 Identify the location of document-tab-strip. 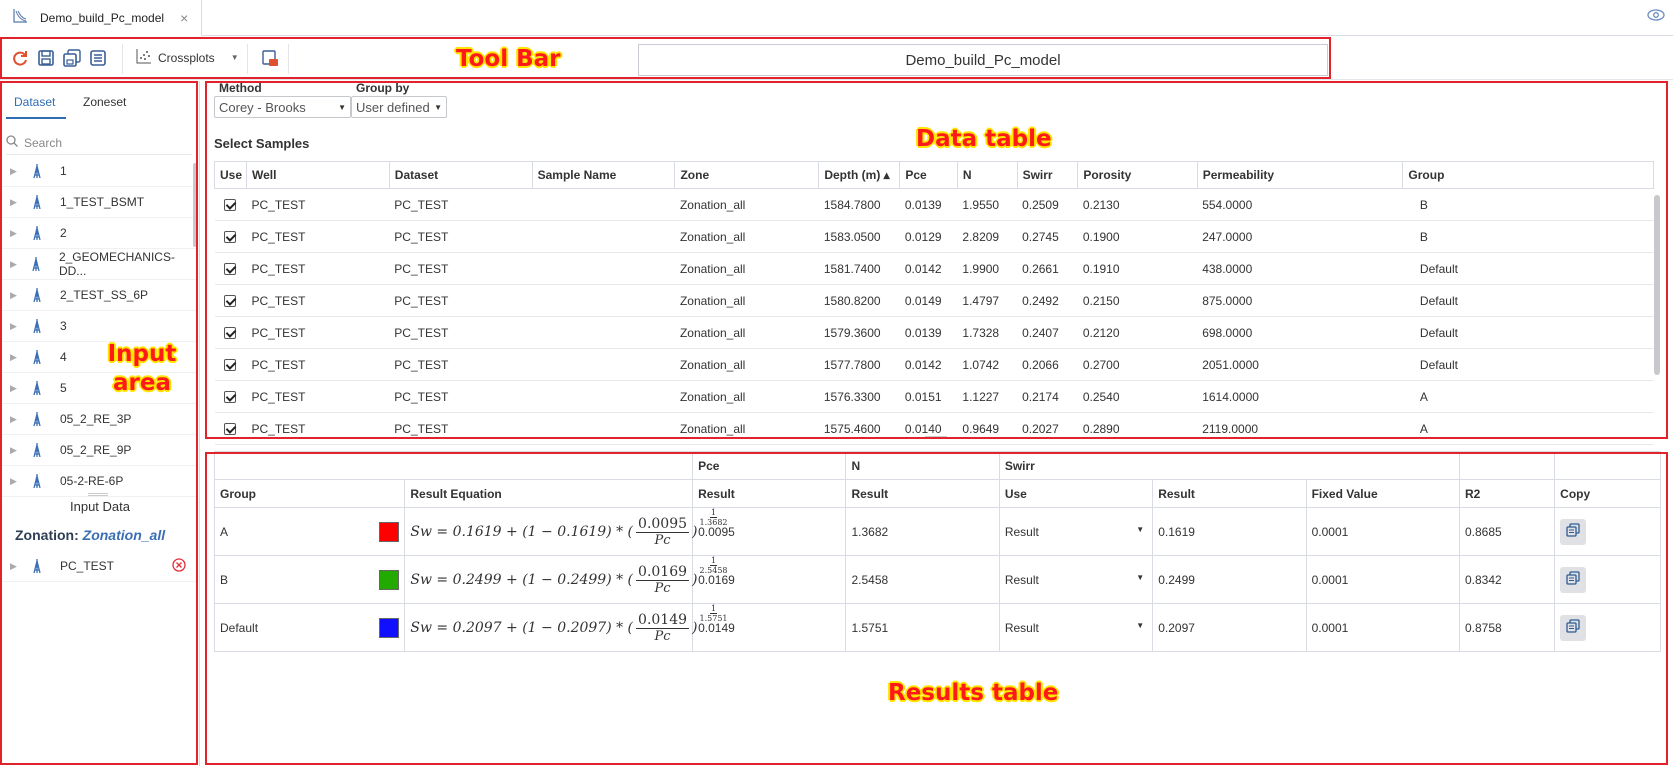
(836, 18).